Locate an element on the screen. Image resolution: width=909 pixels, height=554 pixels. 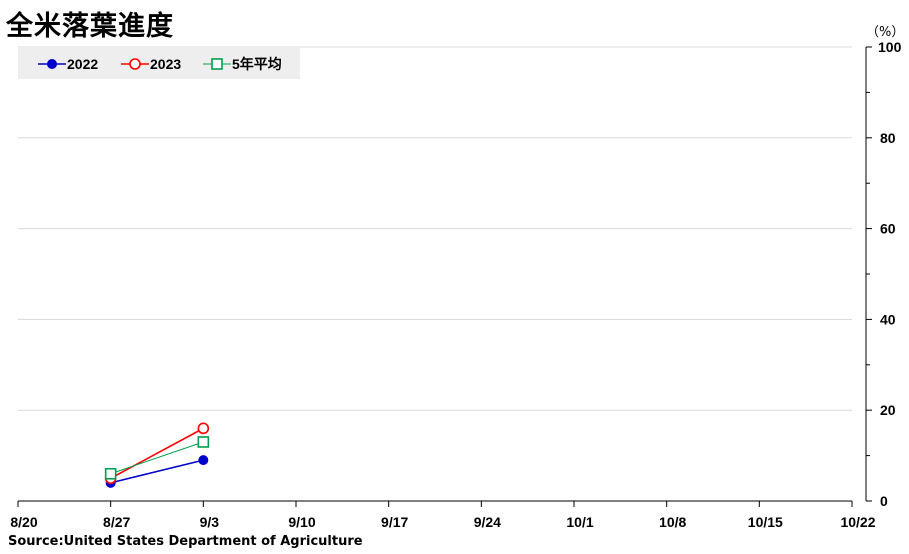
legend-label: 5年平均 is located at coordinates (257, 64).